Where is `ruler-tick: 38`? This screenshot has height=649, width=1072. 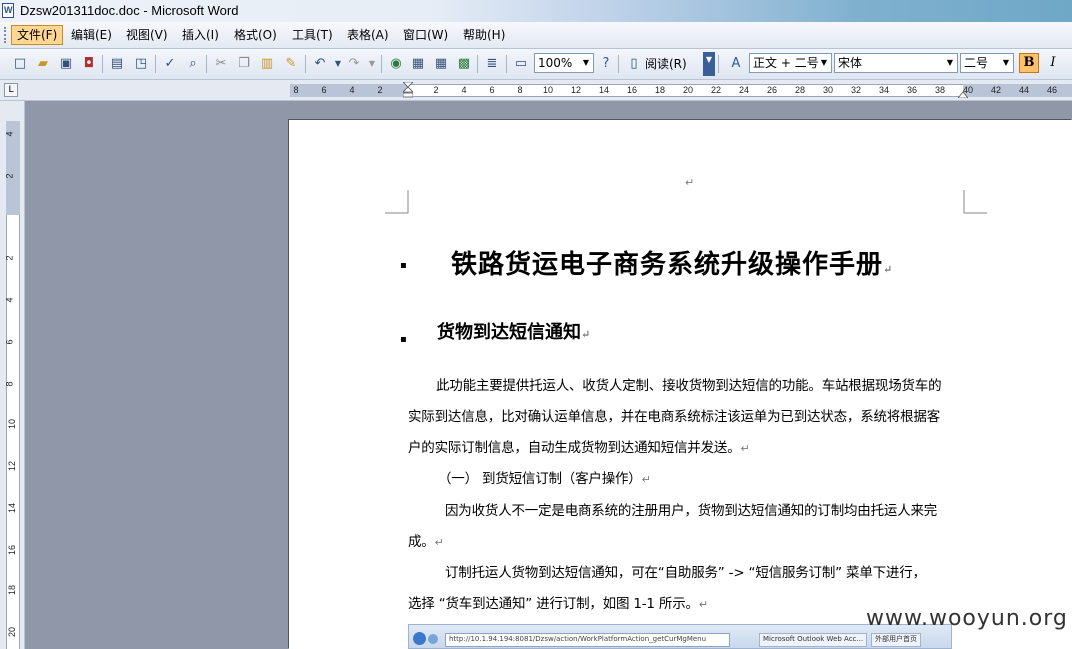 ruler-tick: 38 is located at coordinates (940, 90).